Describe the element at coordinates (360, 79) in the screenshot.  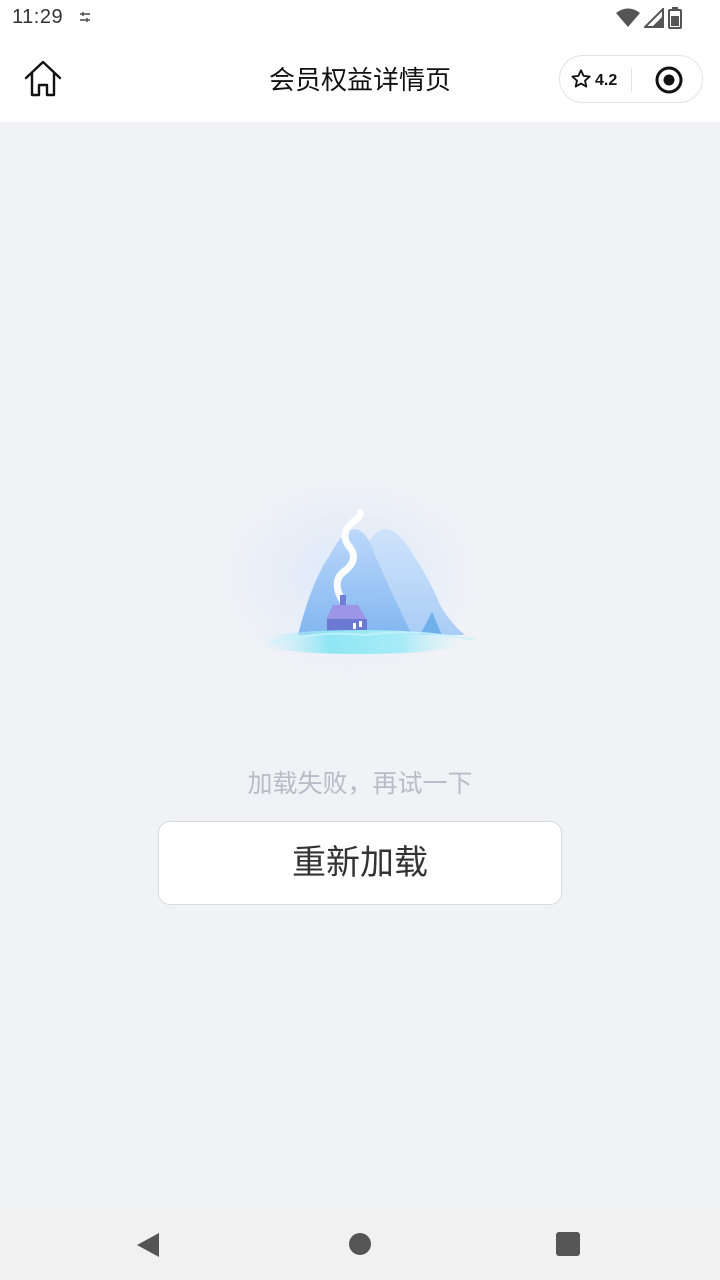
I see `nav-bar: 会员权益详情页 4.2` at that location.